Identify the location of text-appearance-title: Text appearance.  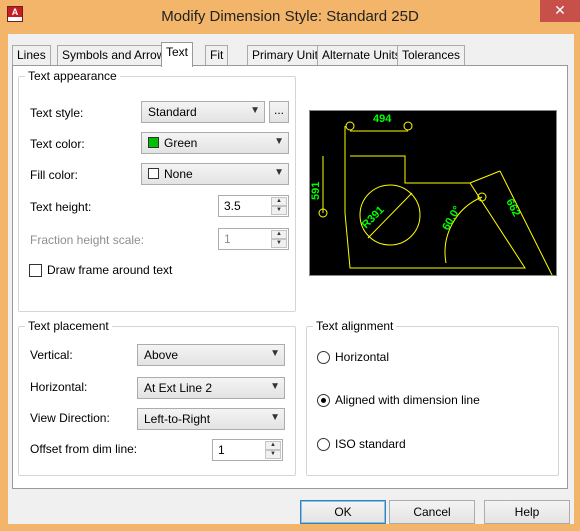
(72, 76).